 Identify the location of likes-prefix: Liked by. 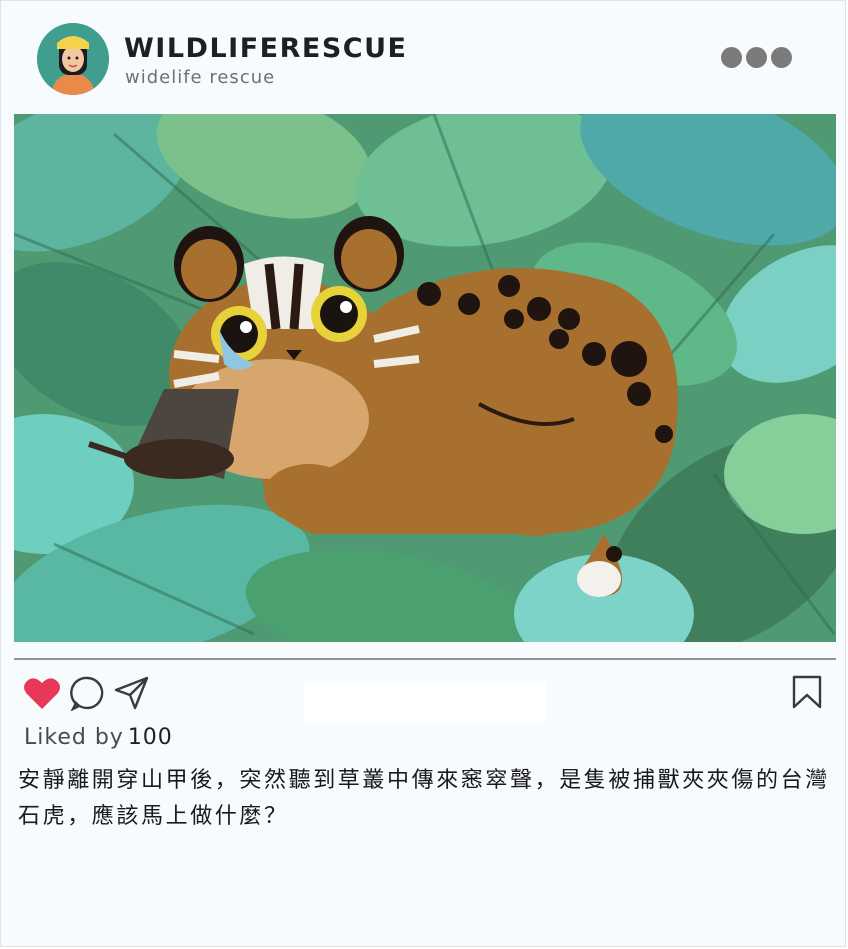
(74, 737).